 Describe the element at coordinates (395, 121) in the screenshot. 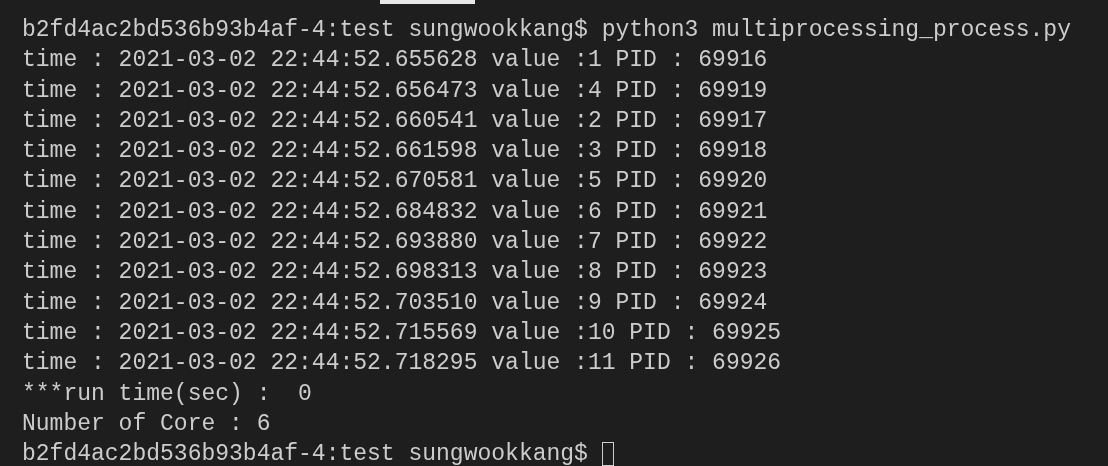

I see `terminal-line: time : 2021-03-02 22:44:52.660541 value :2 PID : 69917` at that location.